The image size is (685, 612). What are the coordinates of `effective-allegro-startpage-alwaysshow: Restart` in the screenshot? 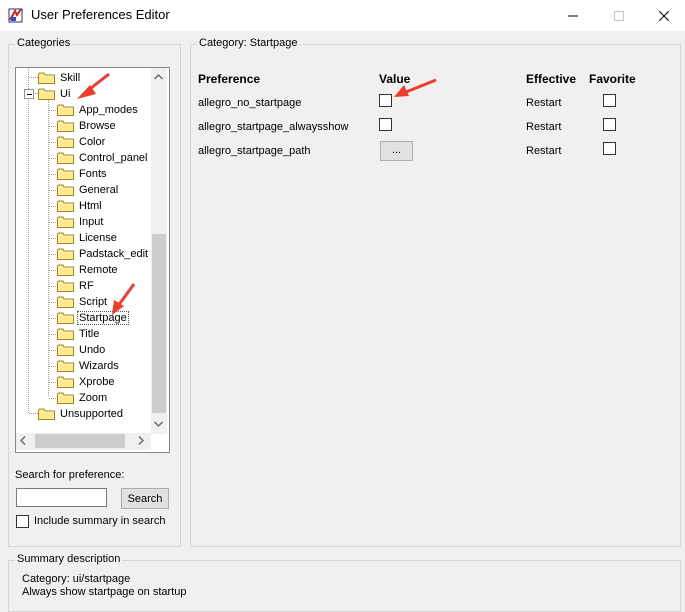 It's located at (544, 127).